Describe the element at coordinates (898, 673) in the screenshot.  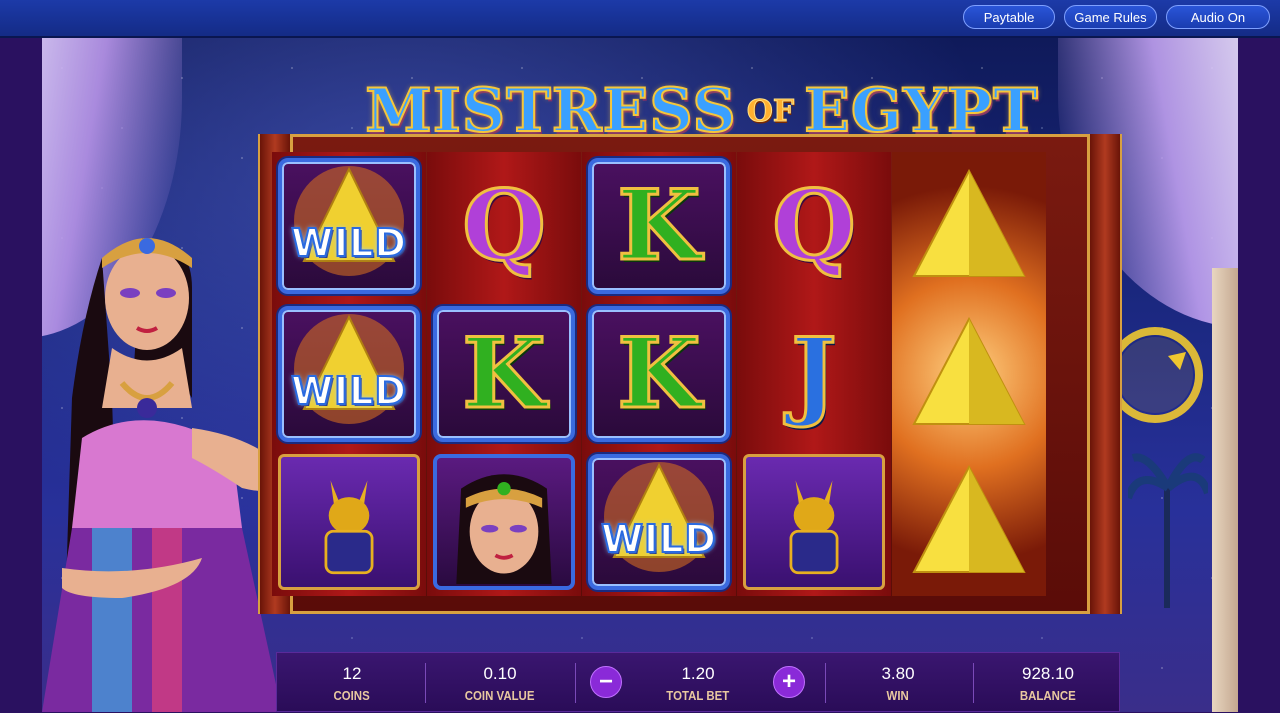
I see `win-value: 3.80` at that location.